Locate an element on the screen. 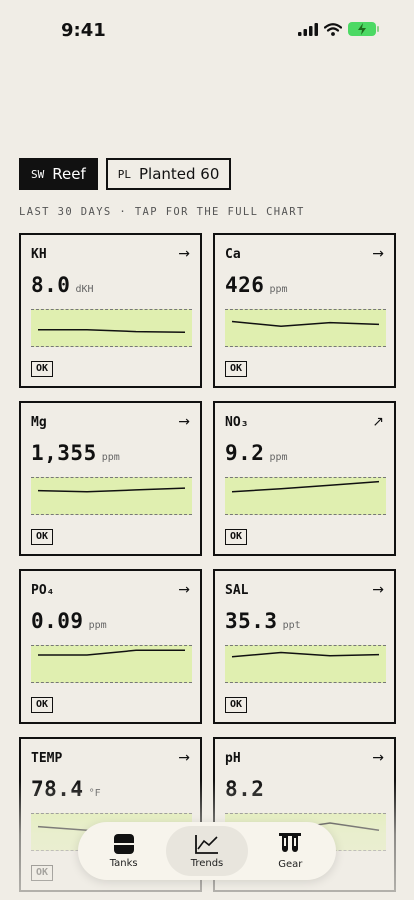  tank-code: PL is located at coordinates (124, 174).